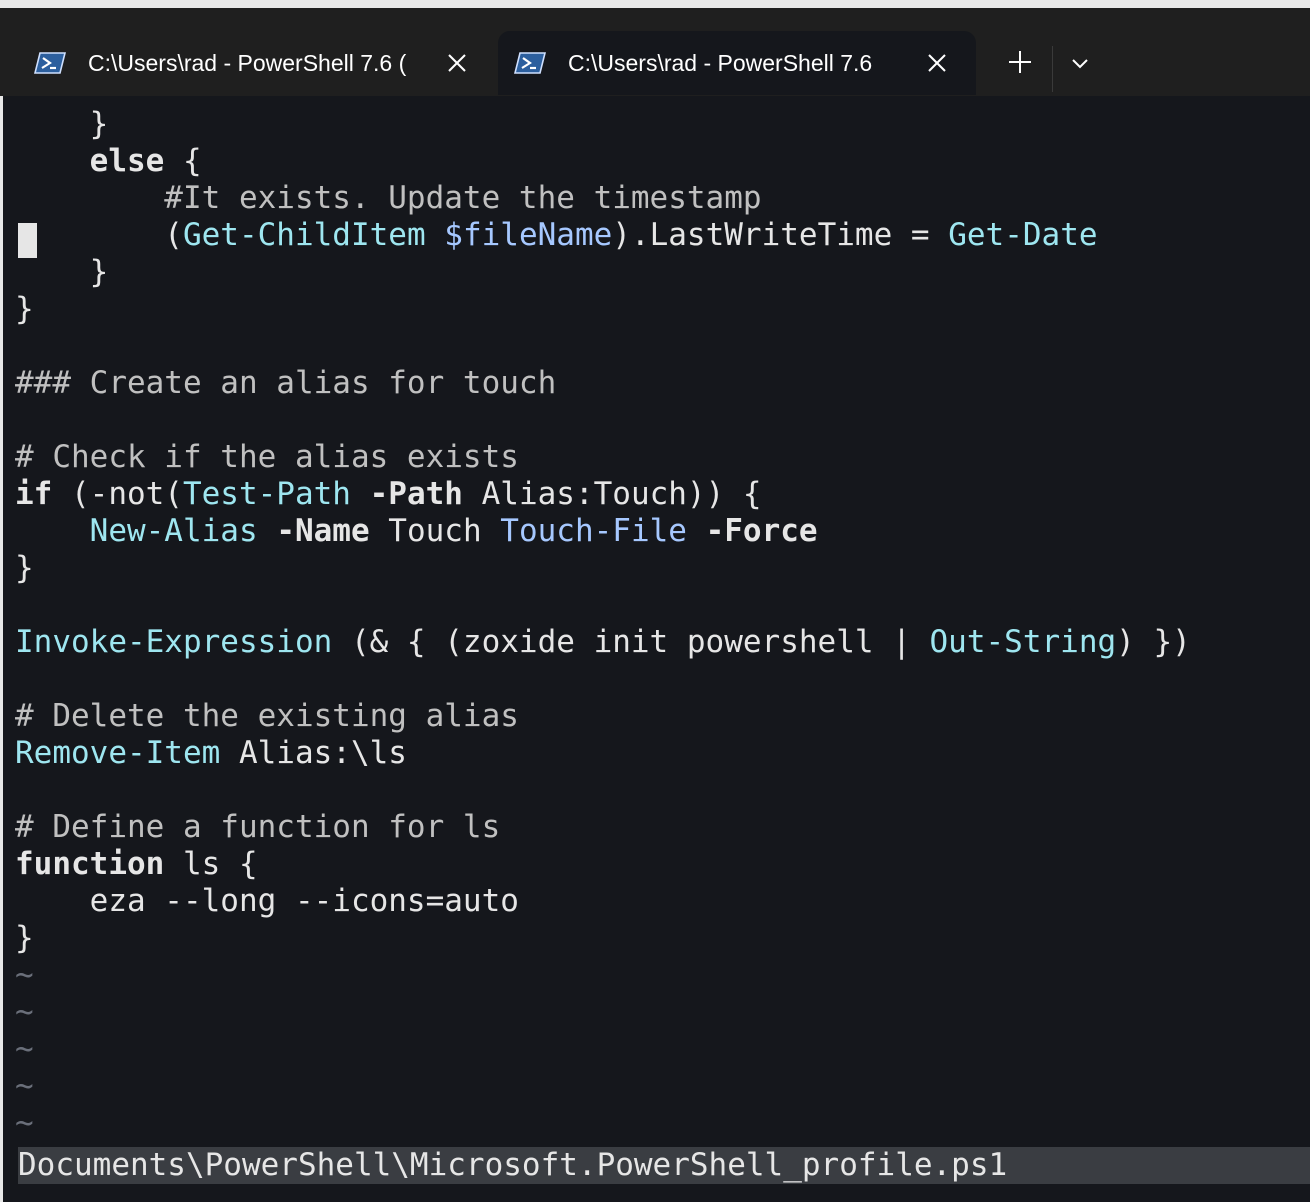 The image size is (1310, 1202). Describe the element at coordinates (267, 716) in the screenshot. I see `code-token: # Delete the existing alias` at that location.